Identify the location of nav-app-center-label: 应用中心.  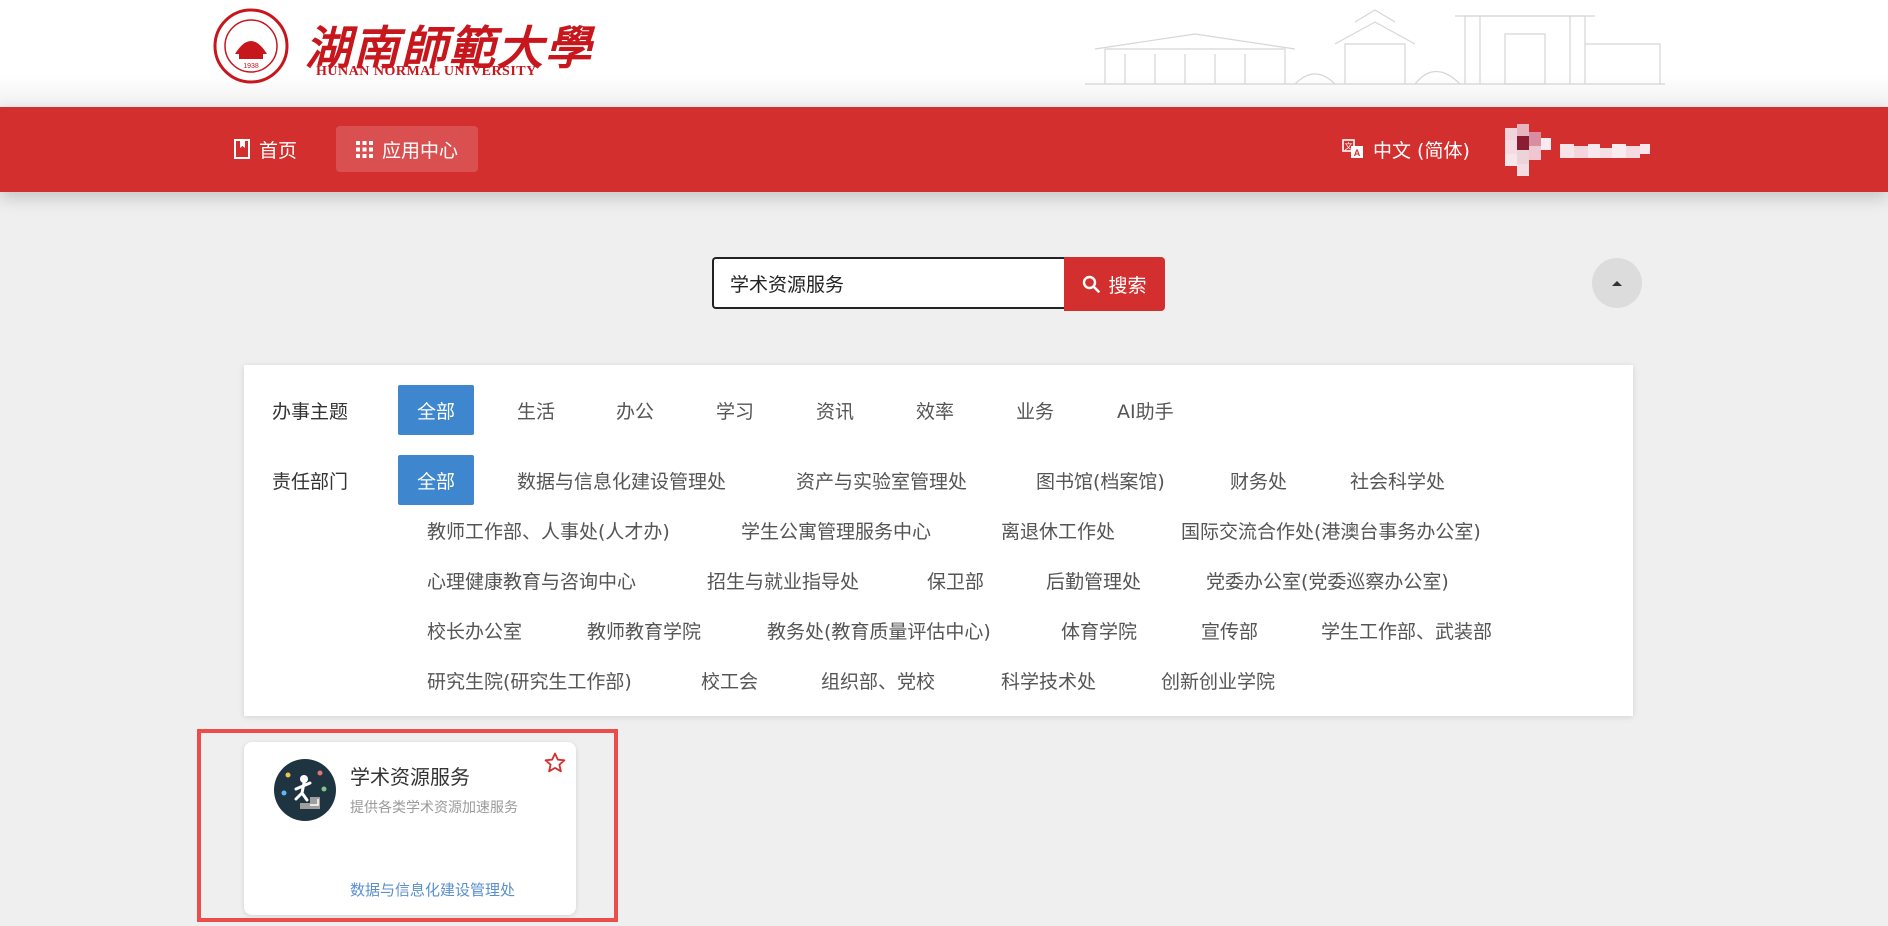
(420, 150).